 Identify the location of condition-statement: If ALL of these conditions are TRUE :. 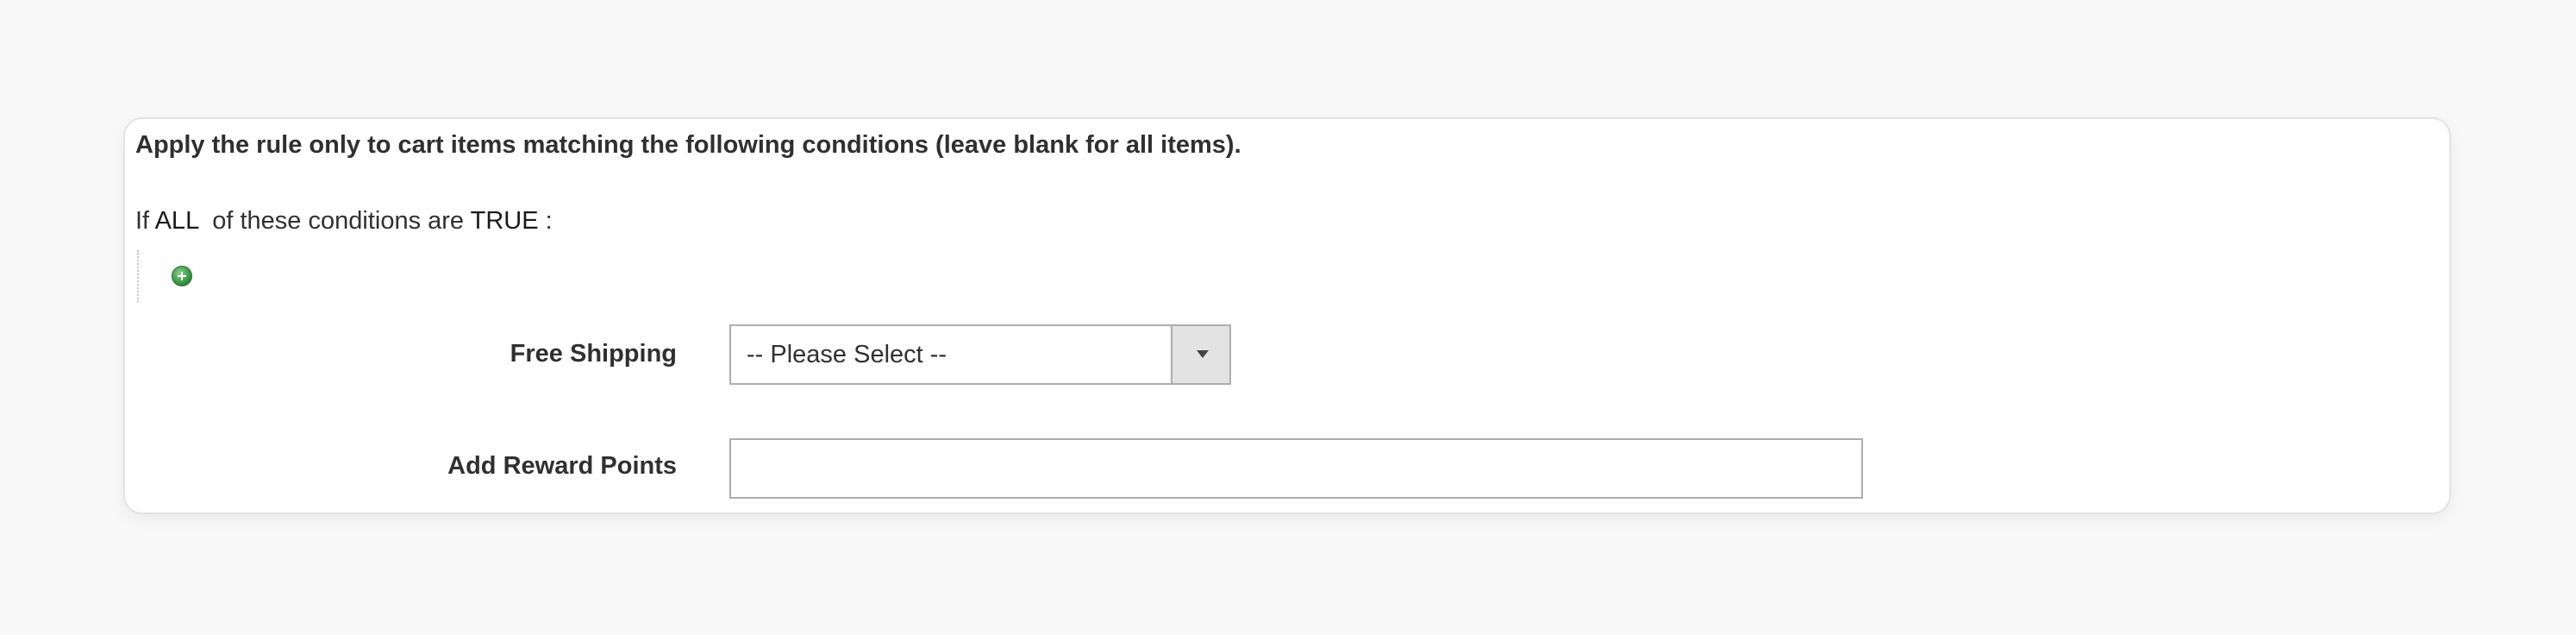
(344, 222).